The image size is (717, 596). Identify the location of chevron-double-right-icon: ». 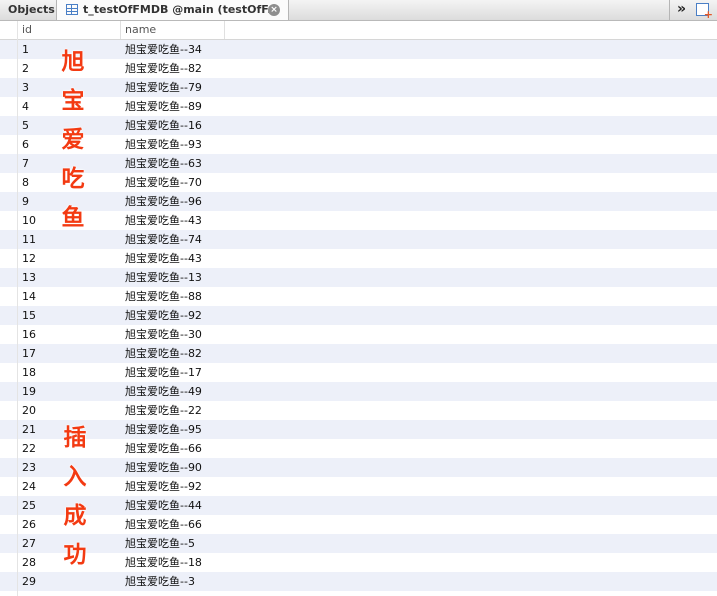
(681, 9).